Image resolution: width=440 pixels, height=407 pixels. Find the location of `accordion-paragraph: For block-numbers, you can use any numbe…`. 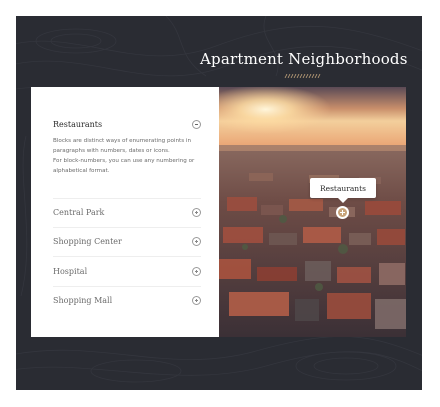

accordion-paragraph: For block-numbers, you can use any numbe… is located at coordinates (124, 166).